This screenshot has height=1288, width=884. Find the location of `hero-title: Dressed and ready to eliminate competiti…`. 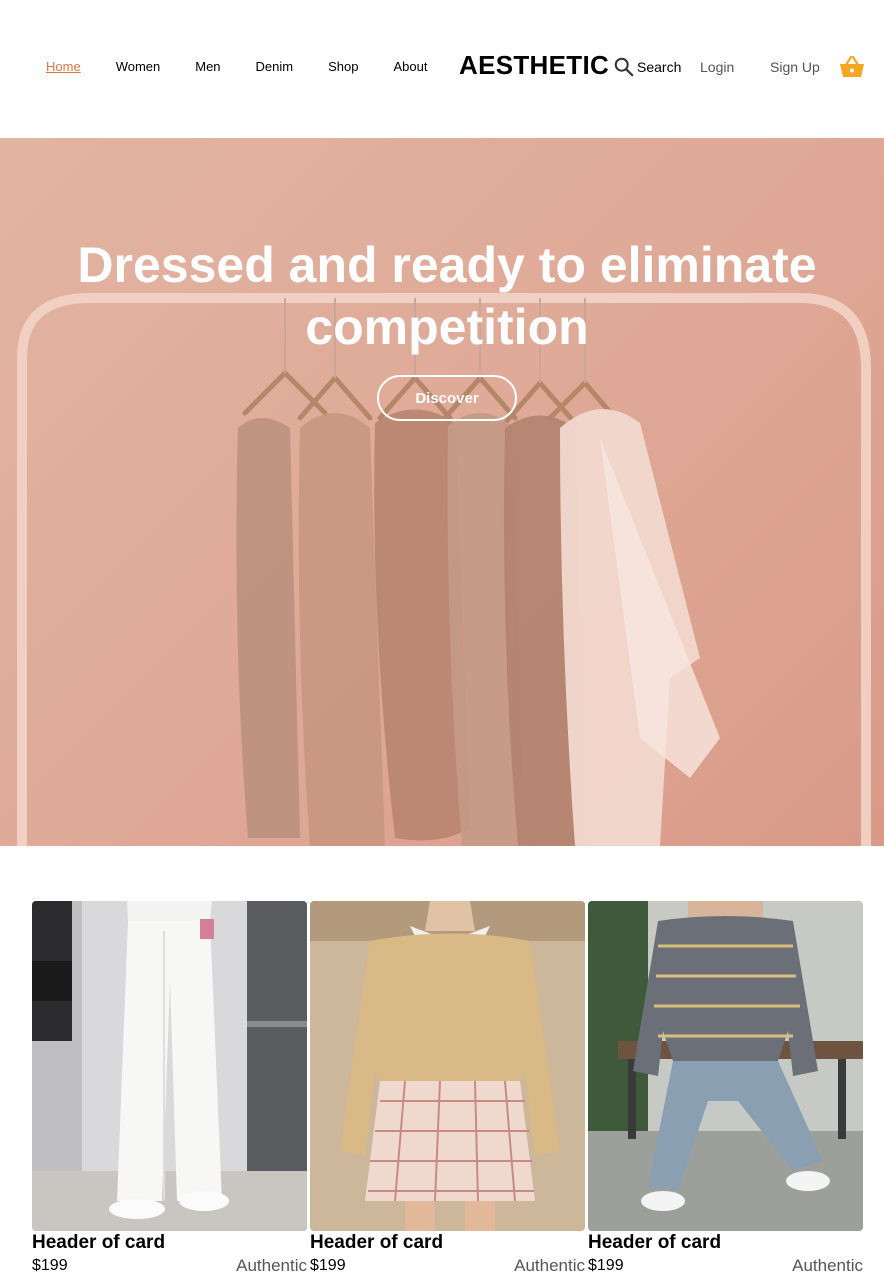

hero-title: Dressed and ready to eliminate competiti… is located at coordinates (447, 296).